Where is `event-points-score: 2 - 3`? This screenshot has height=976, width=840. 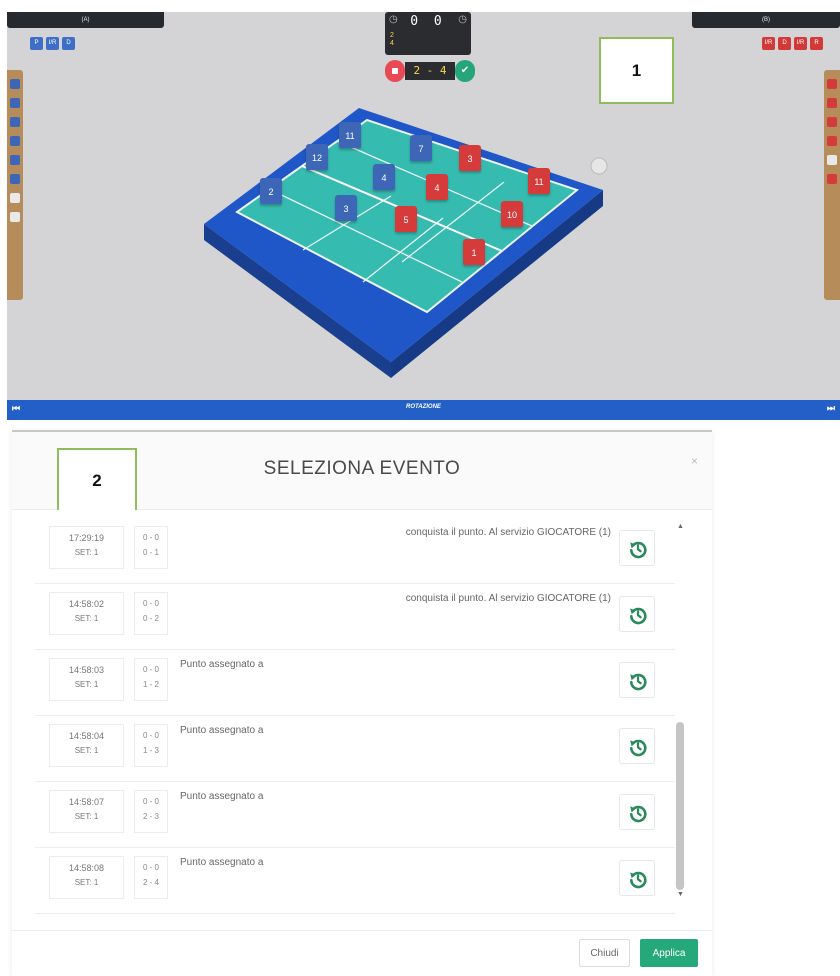 event-points-score: 2 - 3 is located at coordinates (150, 816).